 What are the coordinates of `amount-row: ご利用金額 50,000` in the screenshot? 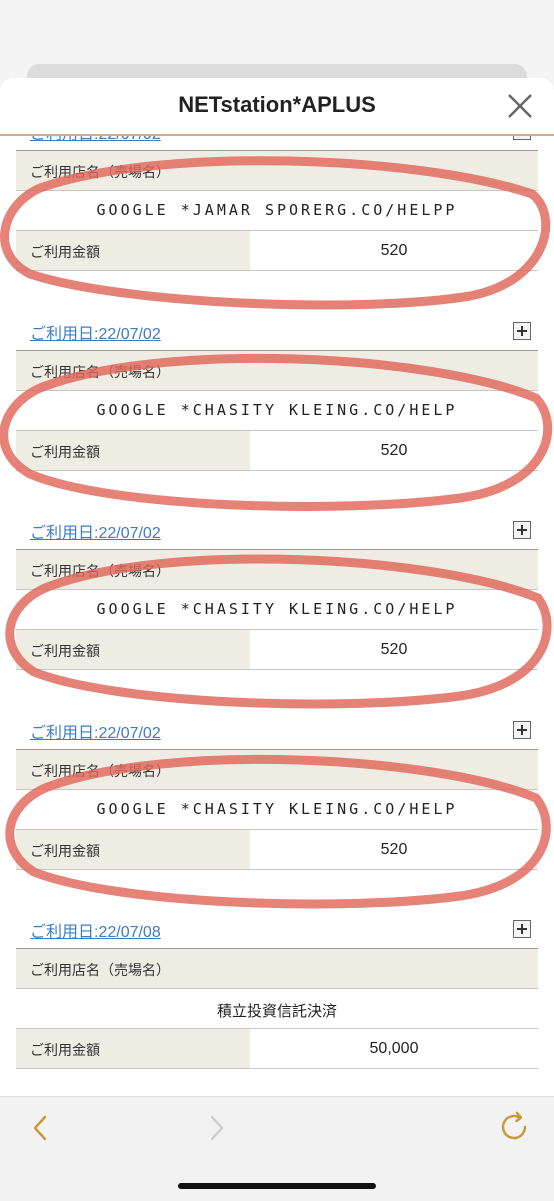 It's located at (277, 1049).